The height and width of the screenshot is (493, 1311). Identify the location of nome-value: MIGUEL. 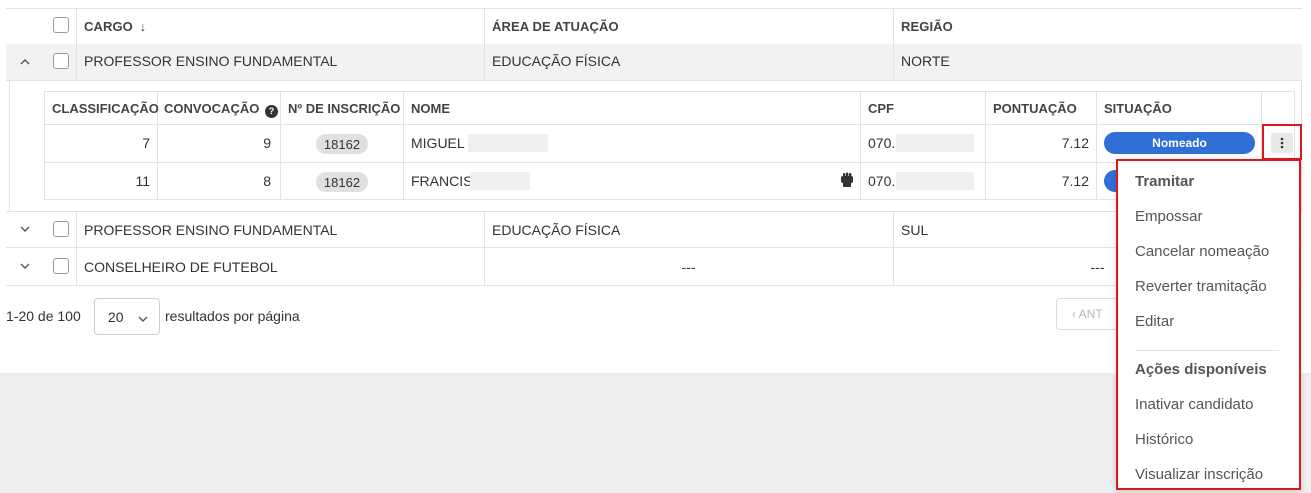
(438, 143).